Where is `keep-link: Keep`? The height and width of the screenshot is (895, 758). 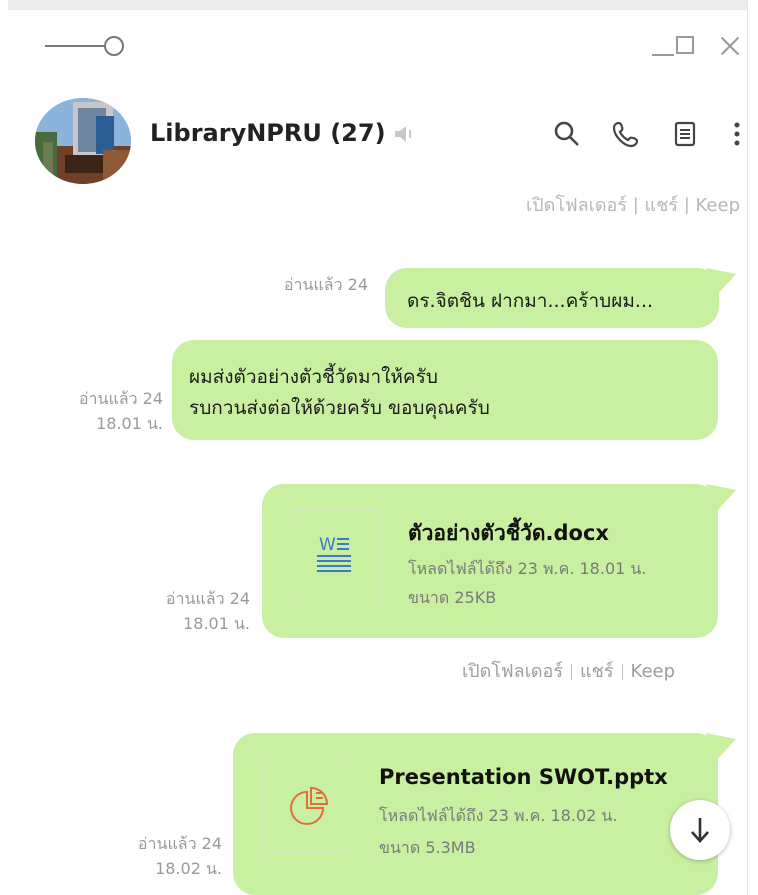 keep-link: Keep is located at coordinates (653, 671).